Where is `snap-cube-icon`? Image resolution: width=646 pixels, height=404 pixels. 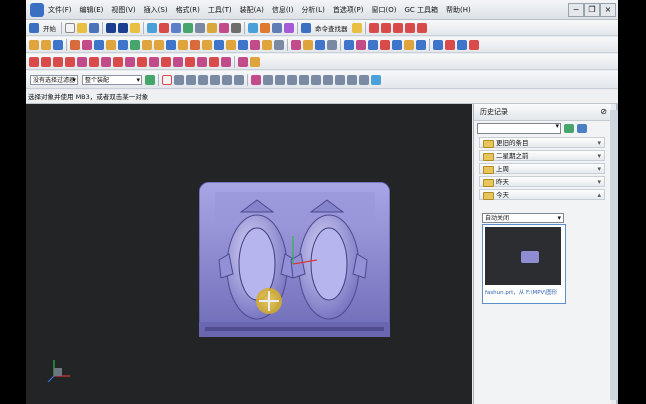 snap-cube-icon is located at coordinates (376, 79).